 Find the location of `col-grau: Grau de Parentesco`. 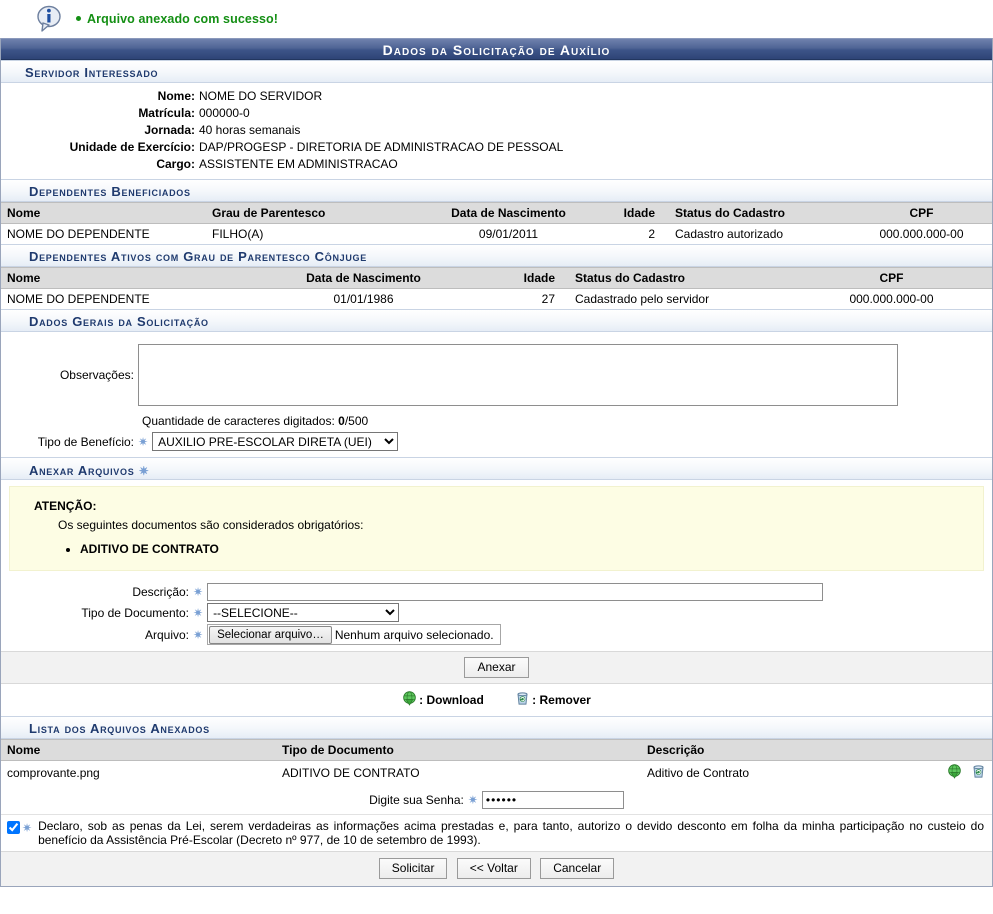

col-grau: Grau de Parentesco is located at coordinates (313, 213).